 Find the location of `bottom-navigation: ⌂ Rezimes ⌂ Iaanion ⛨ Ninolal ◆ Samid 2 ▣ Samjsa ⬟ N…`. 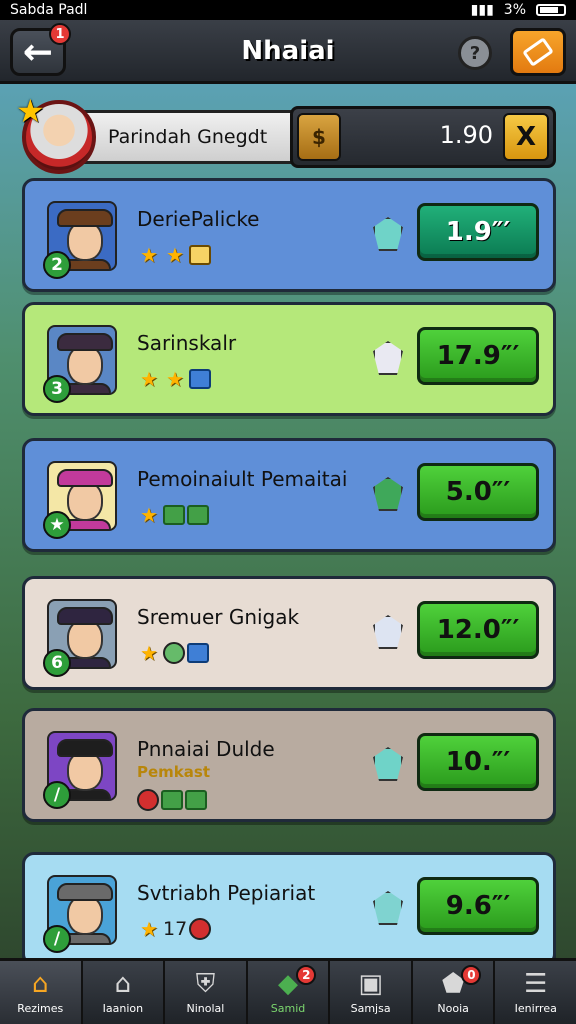

bottom-navigation: ⌂ Rezimes ⌂ Iaanion ⛨ Ninolal ◆ Samid 2 ▣ Samjsa ⬟ N… is located at coordinates (288, 991).